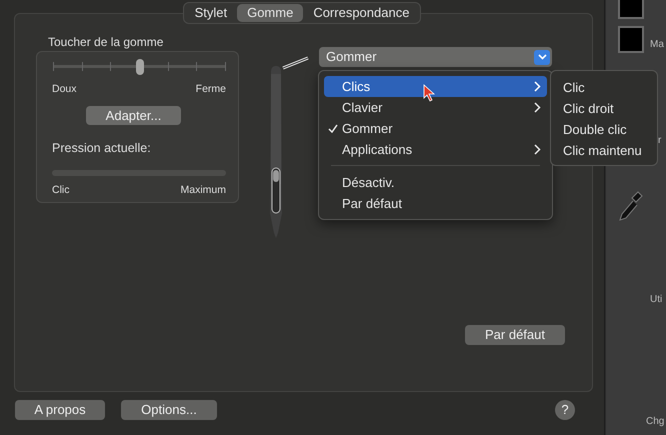 Image resolution: width=666 pixels, height=435 pixels. I want to click on group-title: Toucher de la gomme, so click(105, 43).